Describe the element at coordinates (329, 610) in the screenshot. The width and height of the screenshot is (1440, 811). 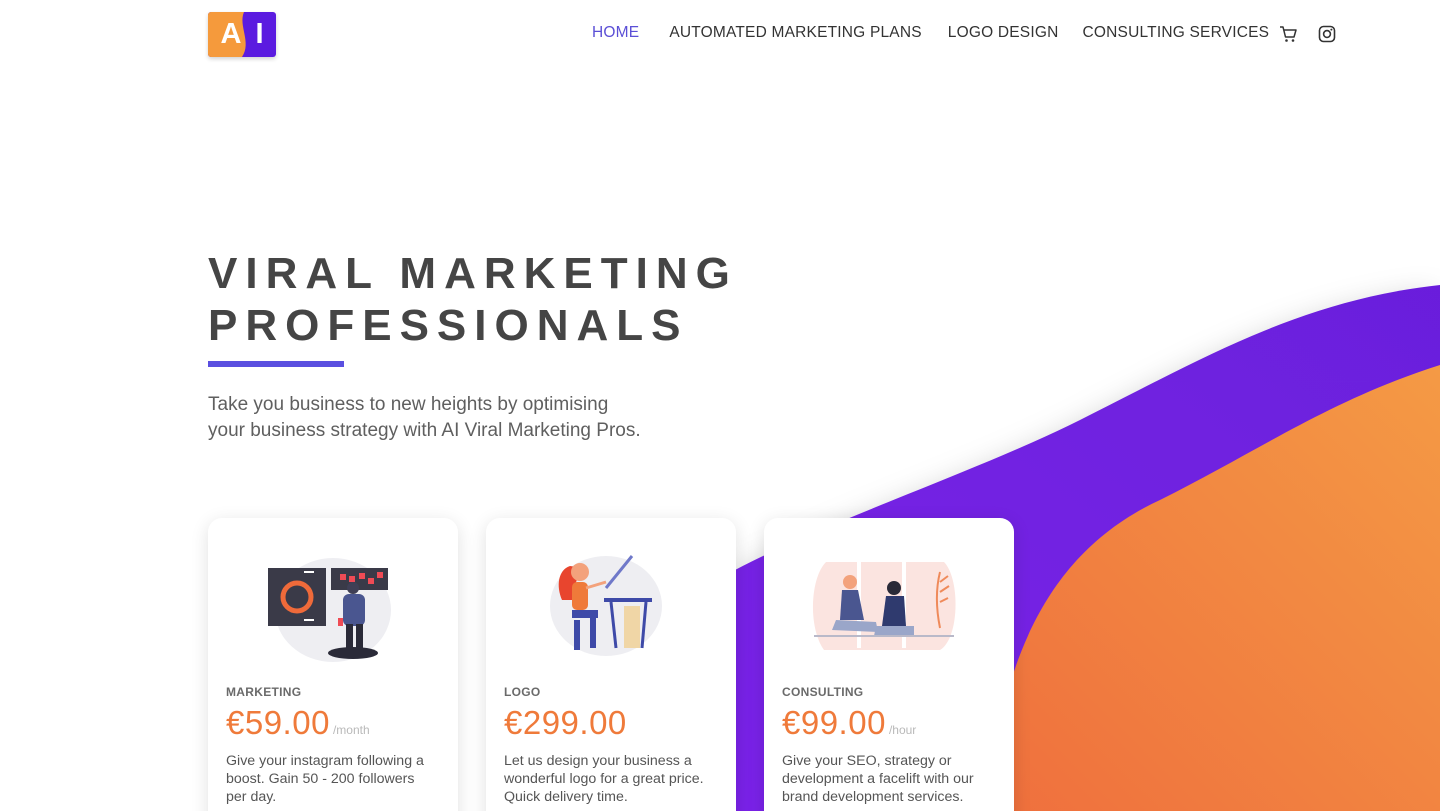
I see `presentation-illustration` at that location.